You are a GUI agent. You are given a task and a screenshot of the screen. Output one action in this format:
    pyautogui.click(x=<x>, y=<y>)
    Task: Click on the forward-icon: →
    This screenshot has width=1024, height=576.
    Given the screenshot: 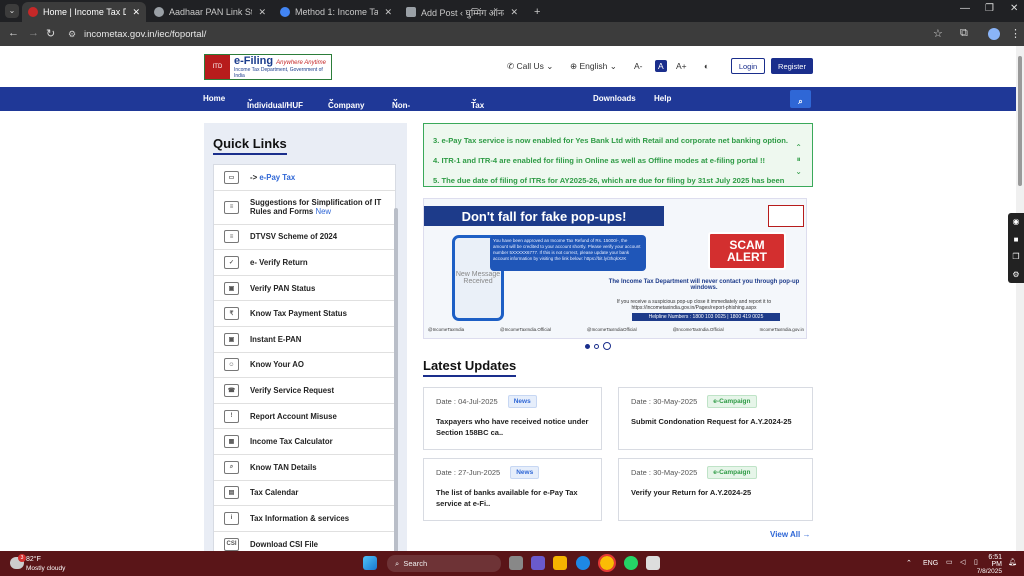 What is the action you would take?
    pyautogui.click(x=33, y=33)
    